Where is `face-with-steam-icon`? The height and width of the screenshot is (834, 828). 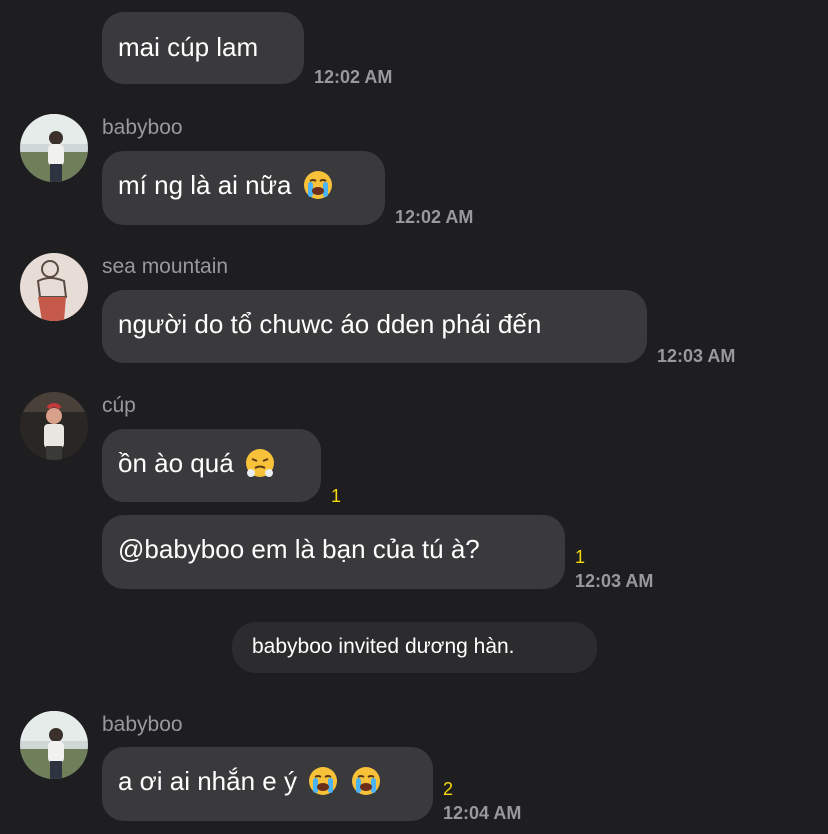 face-with-steam-icon is located at coordinates (260, 466).